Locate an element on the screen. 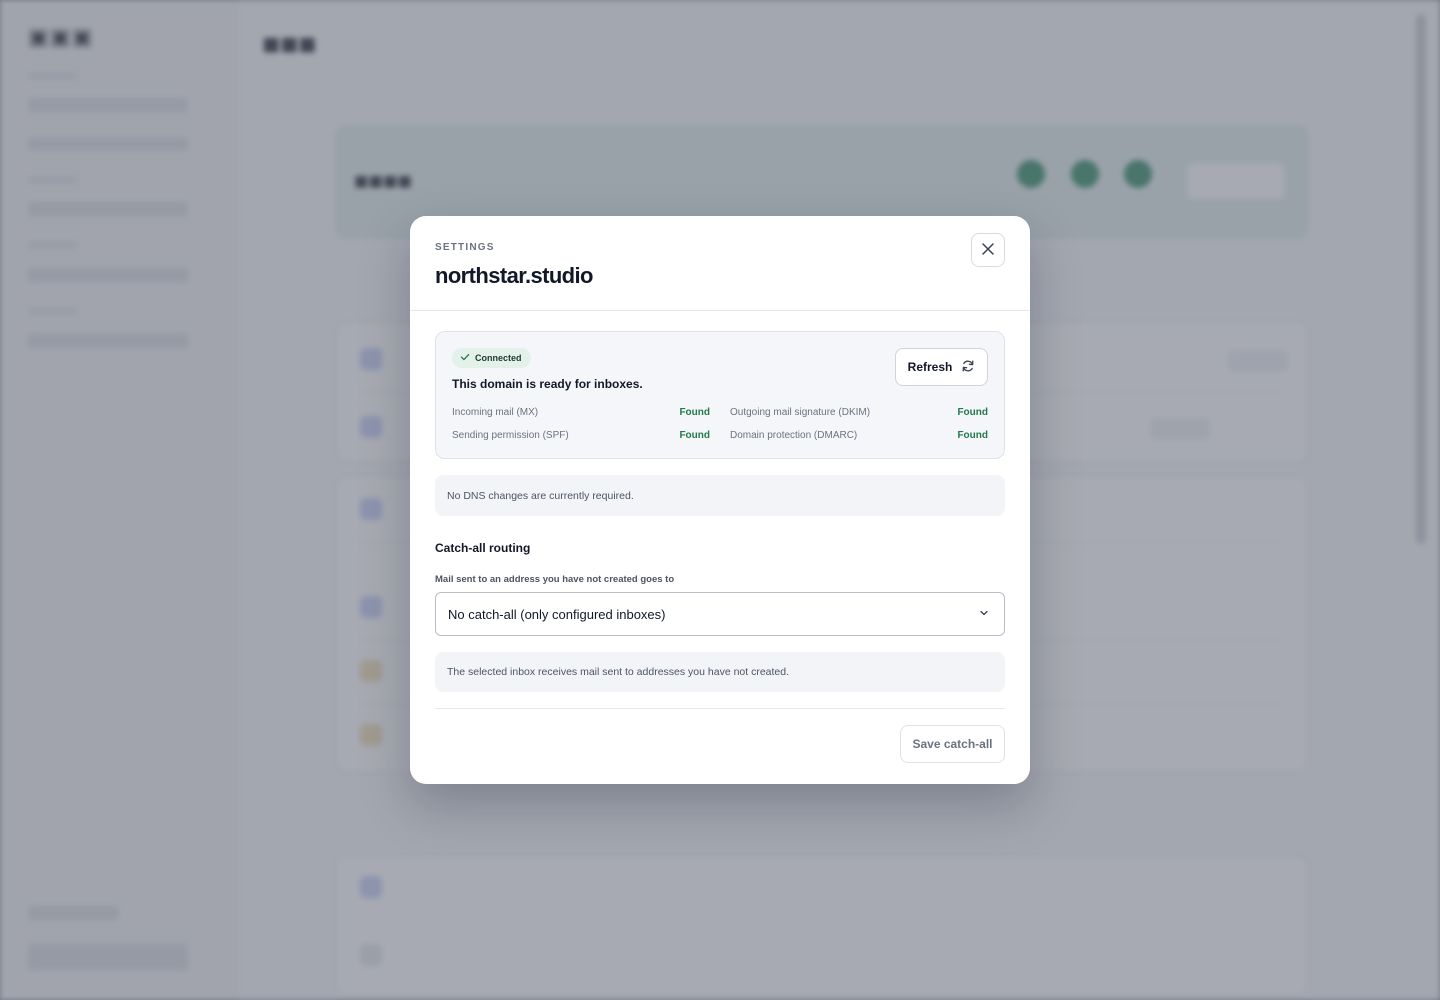 Image resolution: width=1440 pixels, height=1000 pixels. dns-check-row: Outgoing mail signature (DKIM) Found is located at coordinates (859, 412).